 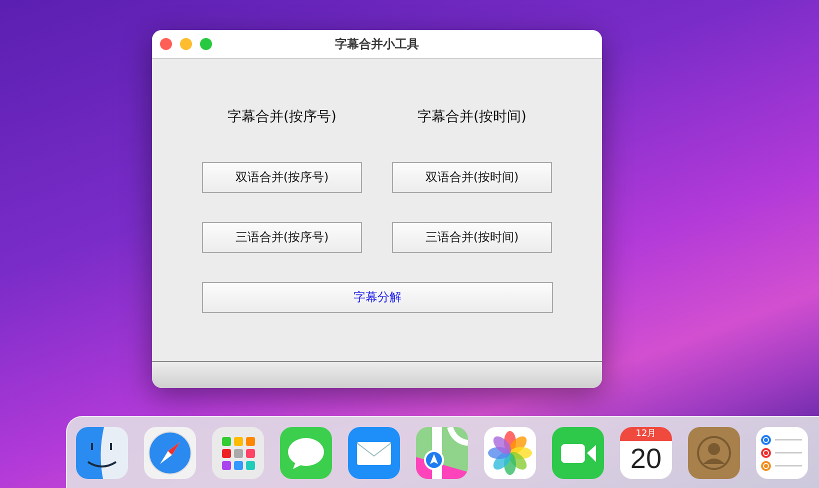 What do you see at coordinates (282, 177) in the screenshot?
I see `merge-button: 双语合并(按序号)` at bounding box center [282, 177].